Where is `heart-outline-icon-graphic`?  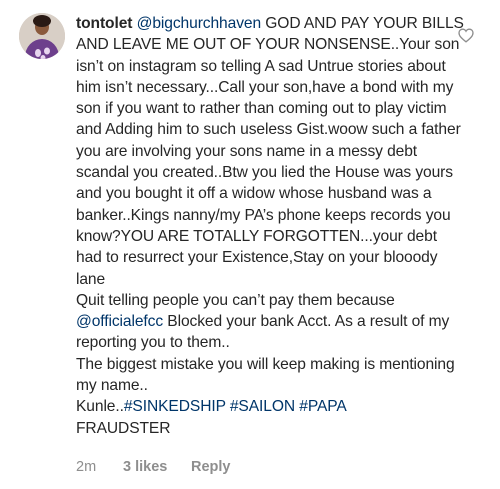 heart-outline-icon-graphic is located at coordinates (466, 35).